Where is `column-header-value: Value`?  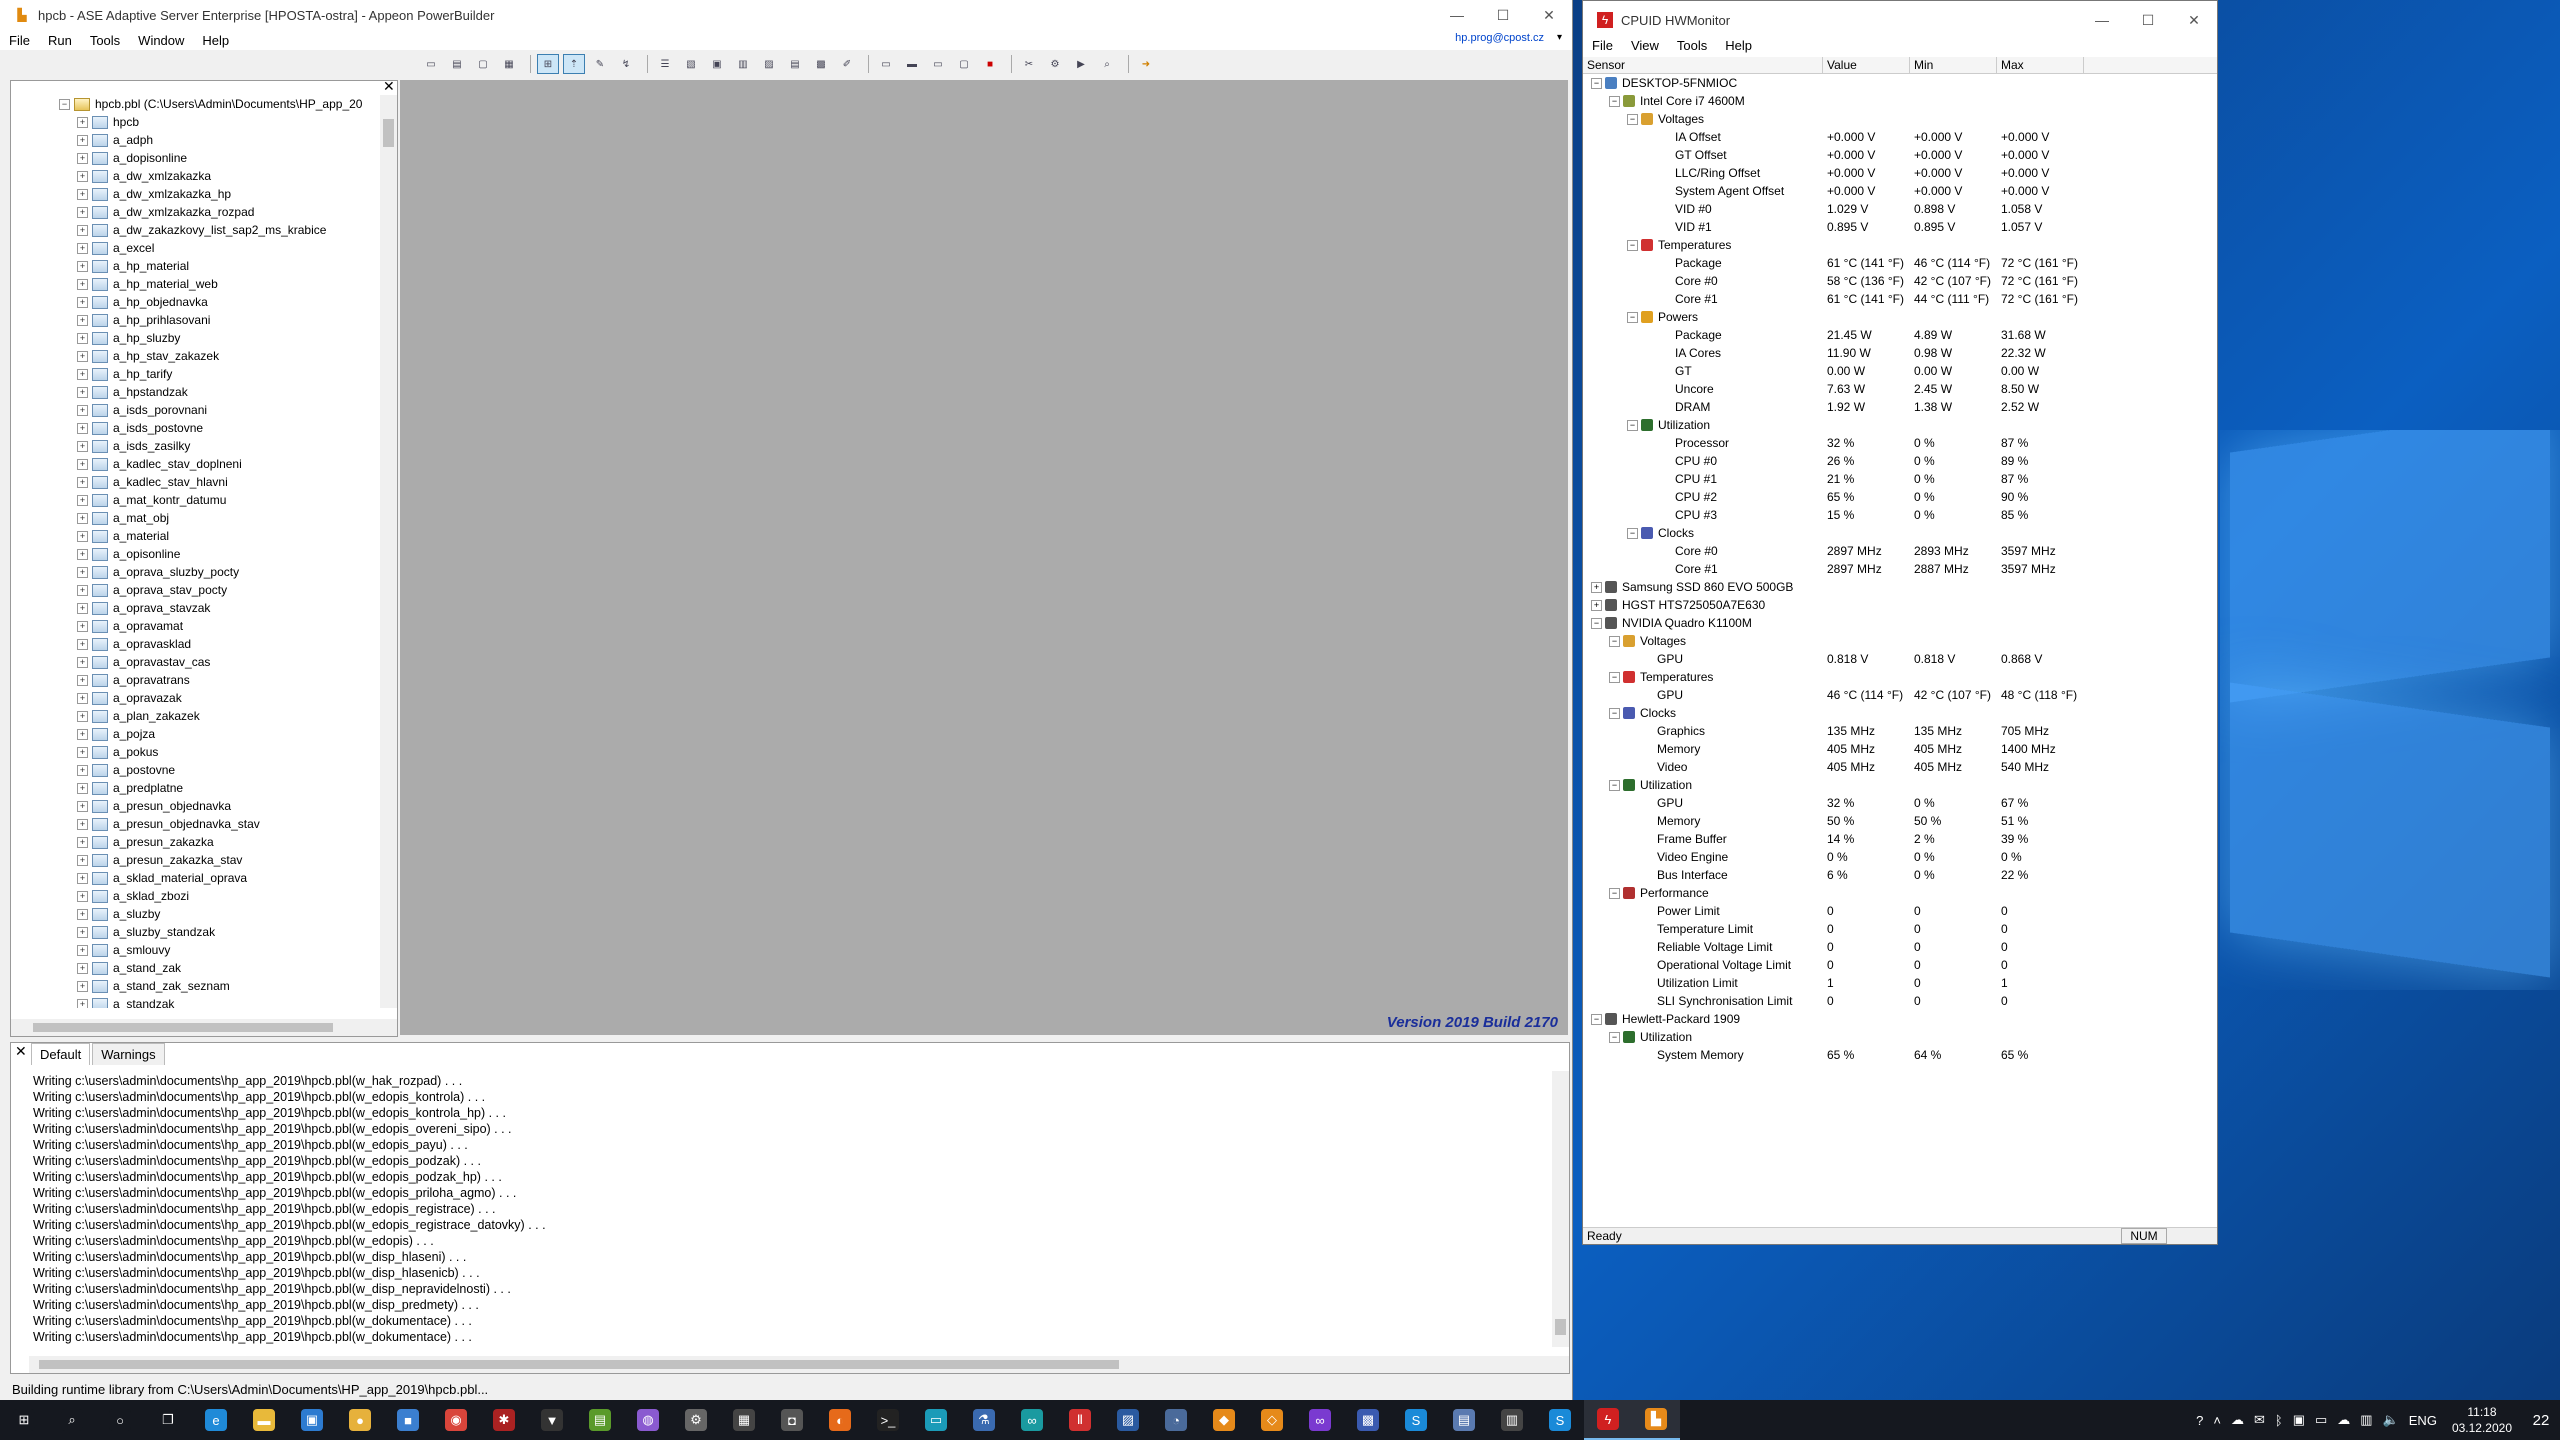 column-header-value: Value is located at coordinates (1866, 65).